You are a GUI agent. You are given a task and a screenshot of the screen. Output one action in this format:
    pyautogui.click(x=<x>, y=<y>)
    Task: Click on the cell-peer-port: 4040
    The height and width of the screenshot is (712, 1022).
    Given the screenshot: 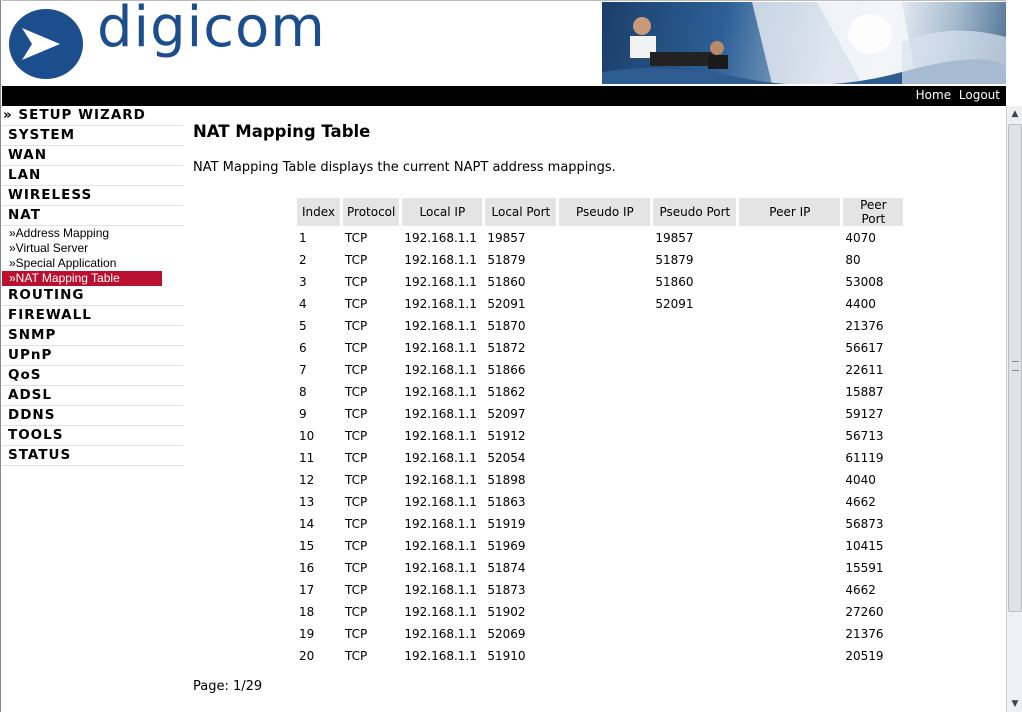 What is the action you would take?
    pyautogui.click(x=860, y=480)
    